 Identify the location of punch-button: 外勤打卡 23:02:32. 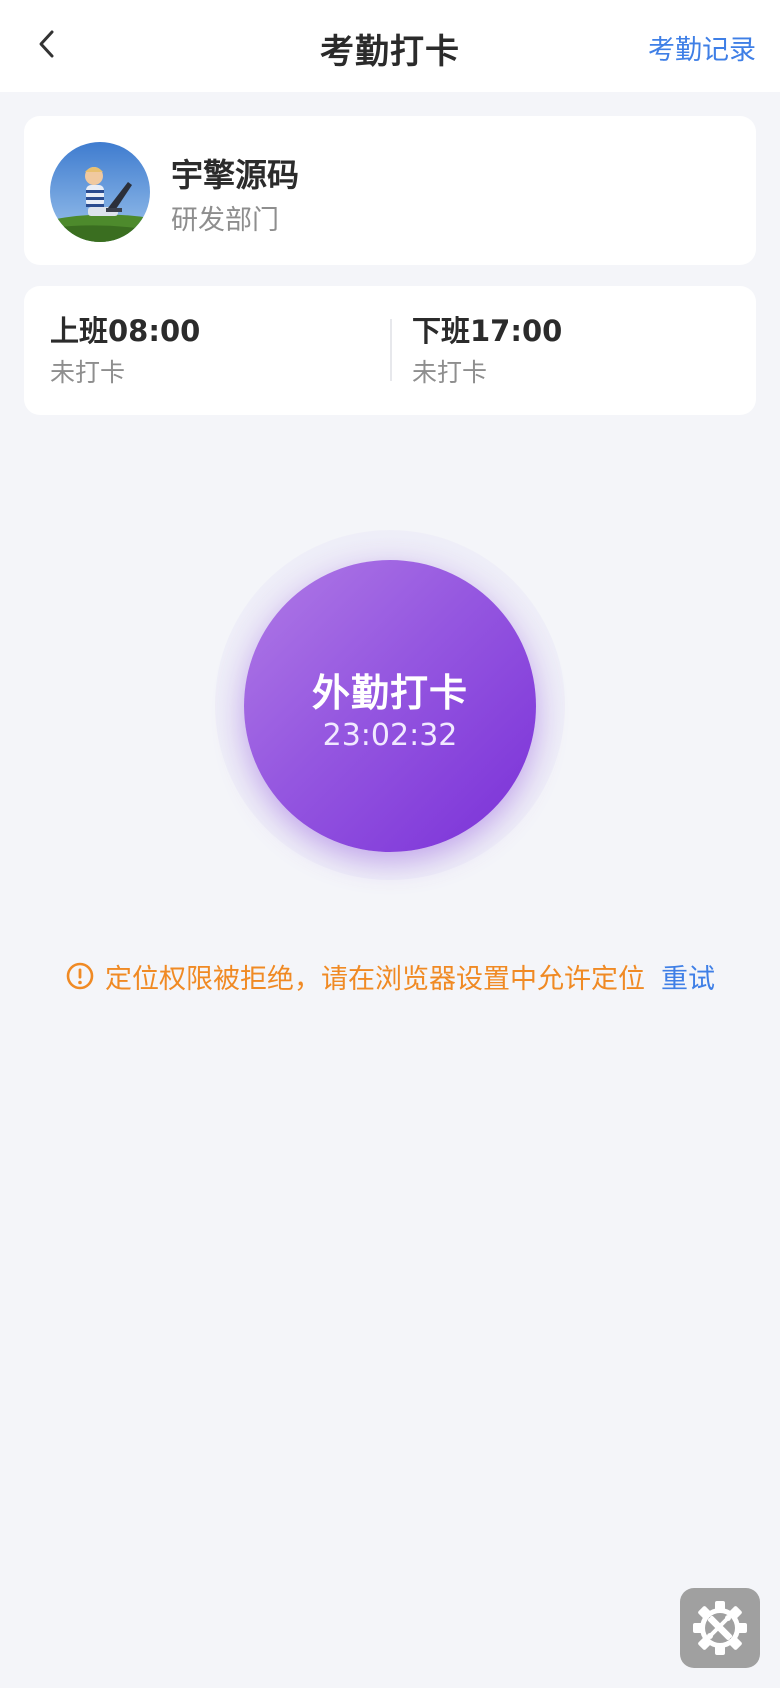
(390, 706).